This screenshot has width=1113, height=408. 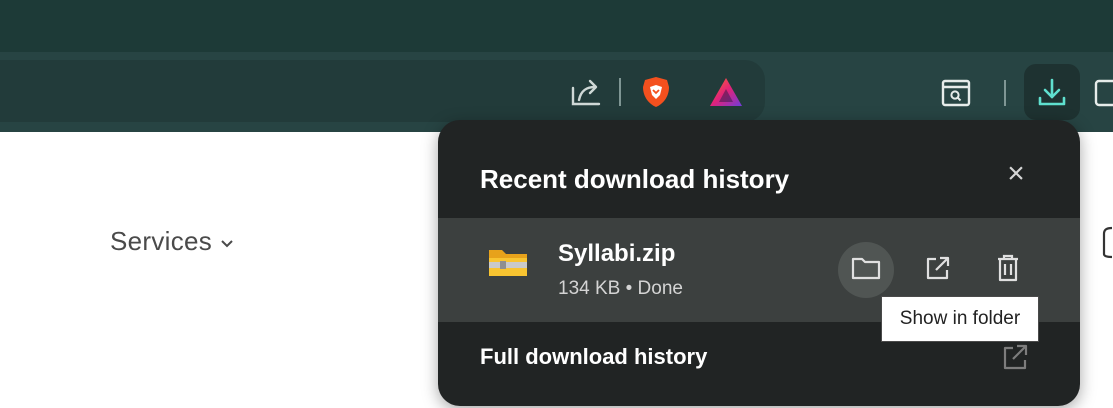 What do you see at coordinates (635, 179) in the screenshot?
I see `popup-title: Recent download history` at bounding box center [635, 179].